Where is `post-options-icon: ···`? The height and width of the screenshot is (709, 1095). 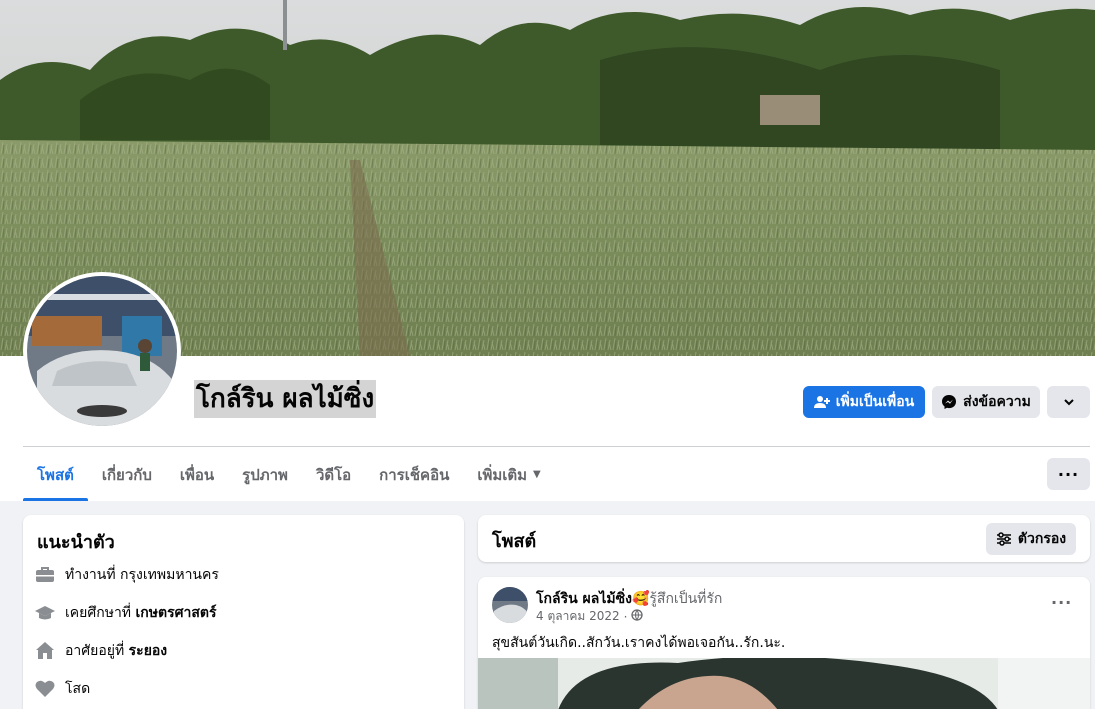
post-options-icon: ··· is located at coordinates (1061, 602).